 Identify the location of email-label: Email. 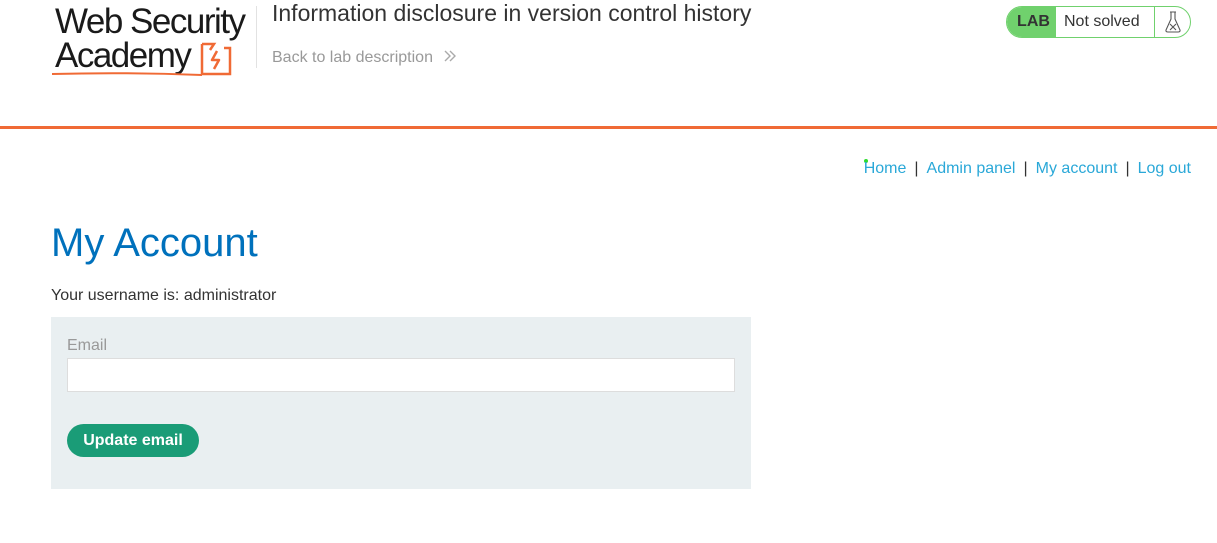
(87, 345).